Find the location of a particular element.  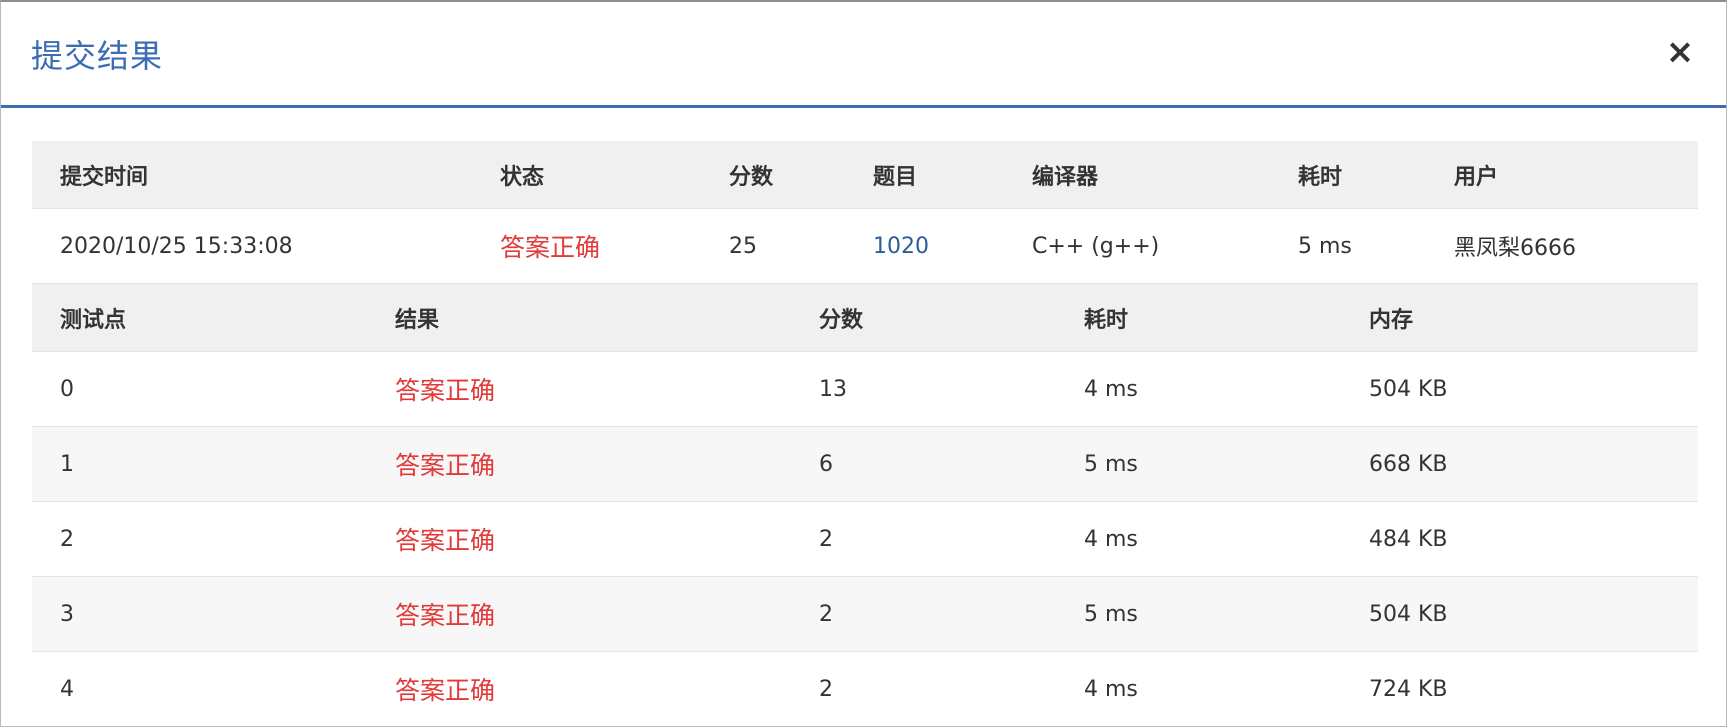

case-memory: 484 KB is located at coordinates (1408, 539).